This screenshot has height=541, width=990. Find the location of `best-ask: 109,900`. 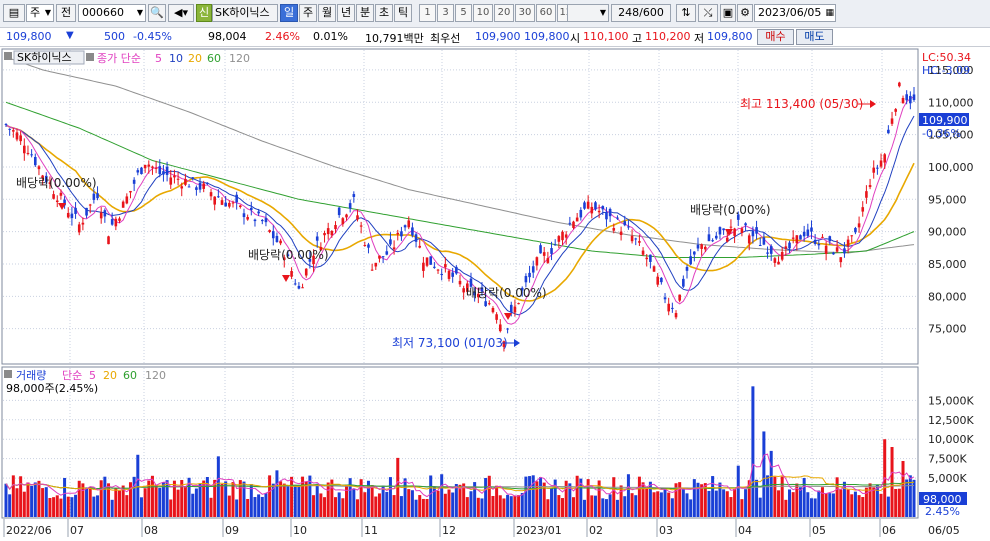

best-ask: 109,900 is located at coordinates (498, 36).